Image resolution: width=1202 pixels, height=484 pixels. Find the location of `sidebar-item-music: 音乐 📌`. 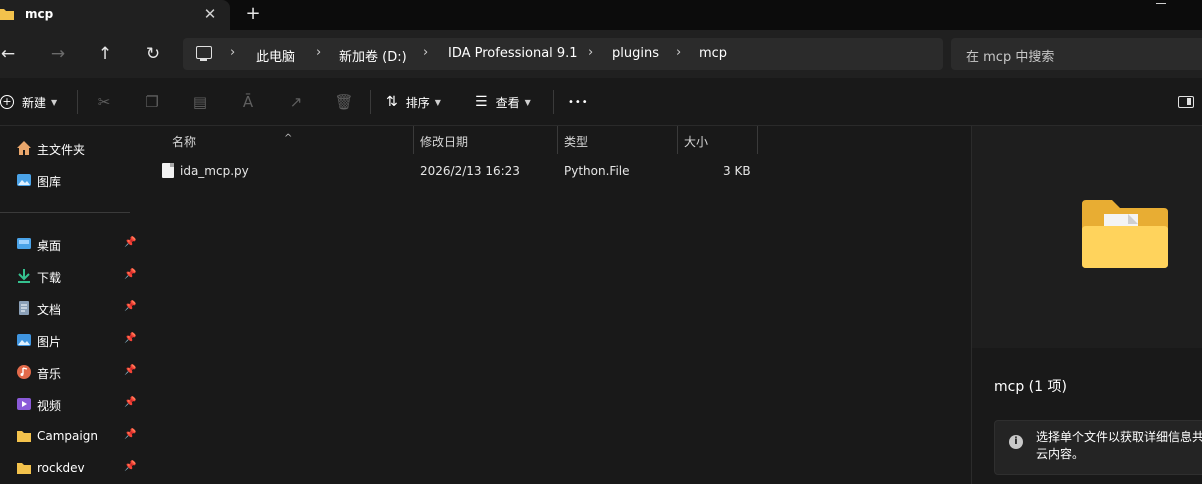

sidebar-item-music: 音乐 📌 is located at coordinates (70, 372).